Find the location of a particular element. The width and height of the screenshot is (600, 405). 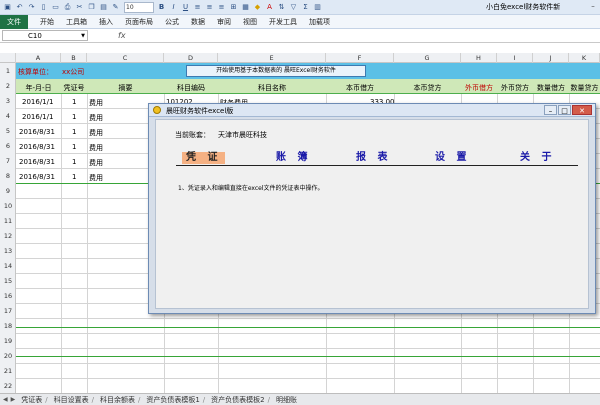

start-banner: 开始使用基于本数据表的 晨旺Excel财务软件 is located at coordinates (276, 71).